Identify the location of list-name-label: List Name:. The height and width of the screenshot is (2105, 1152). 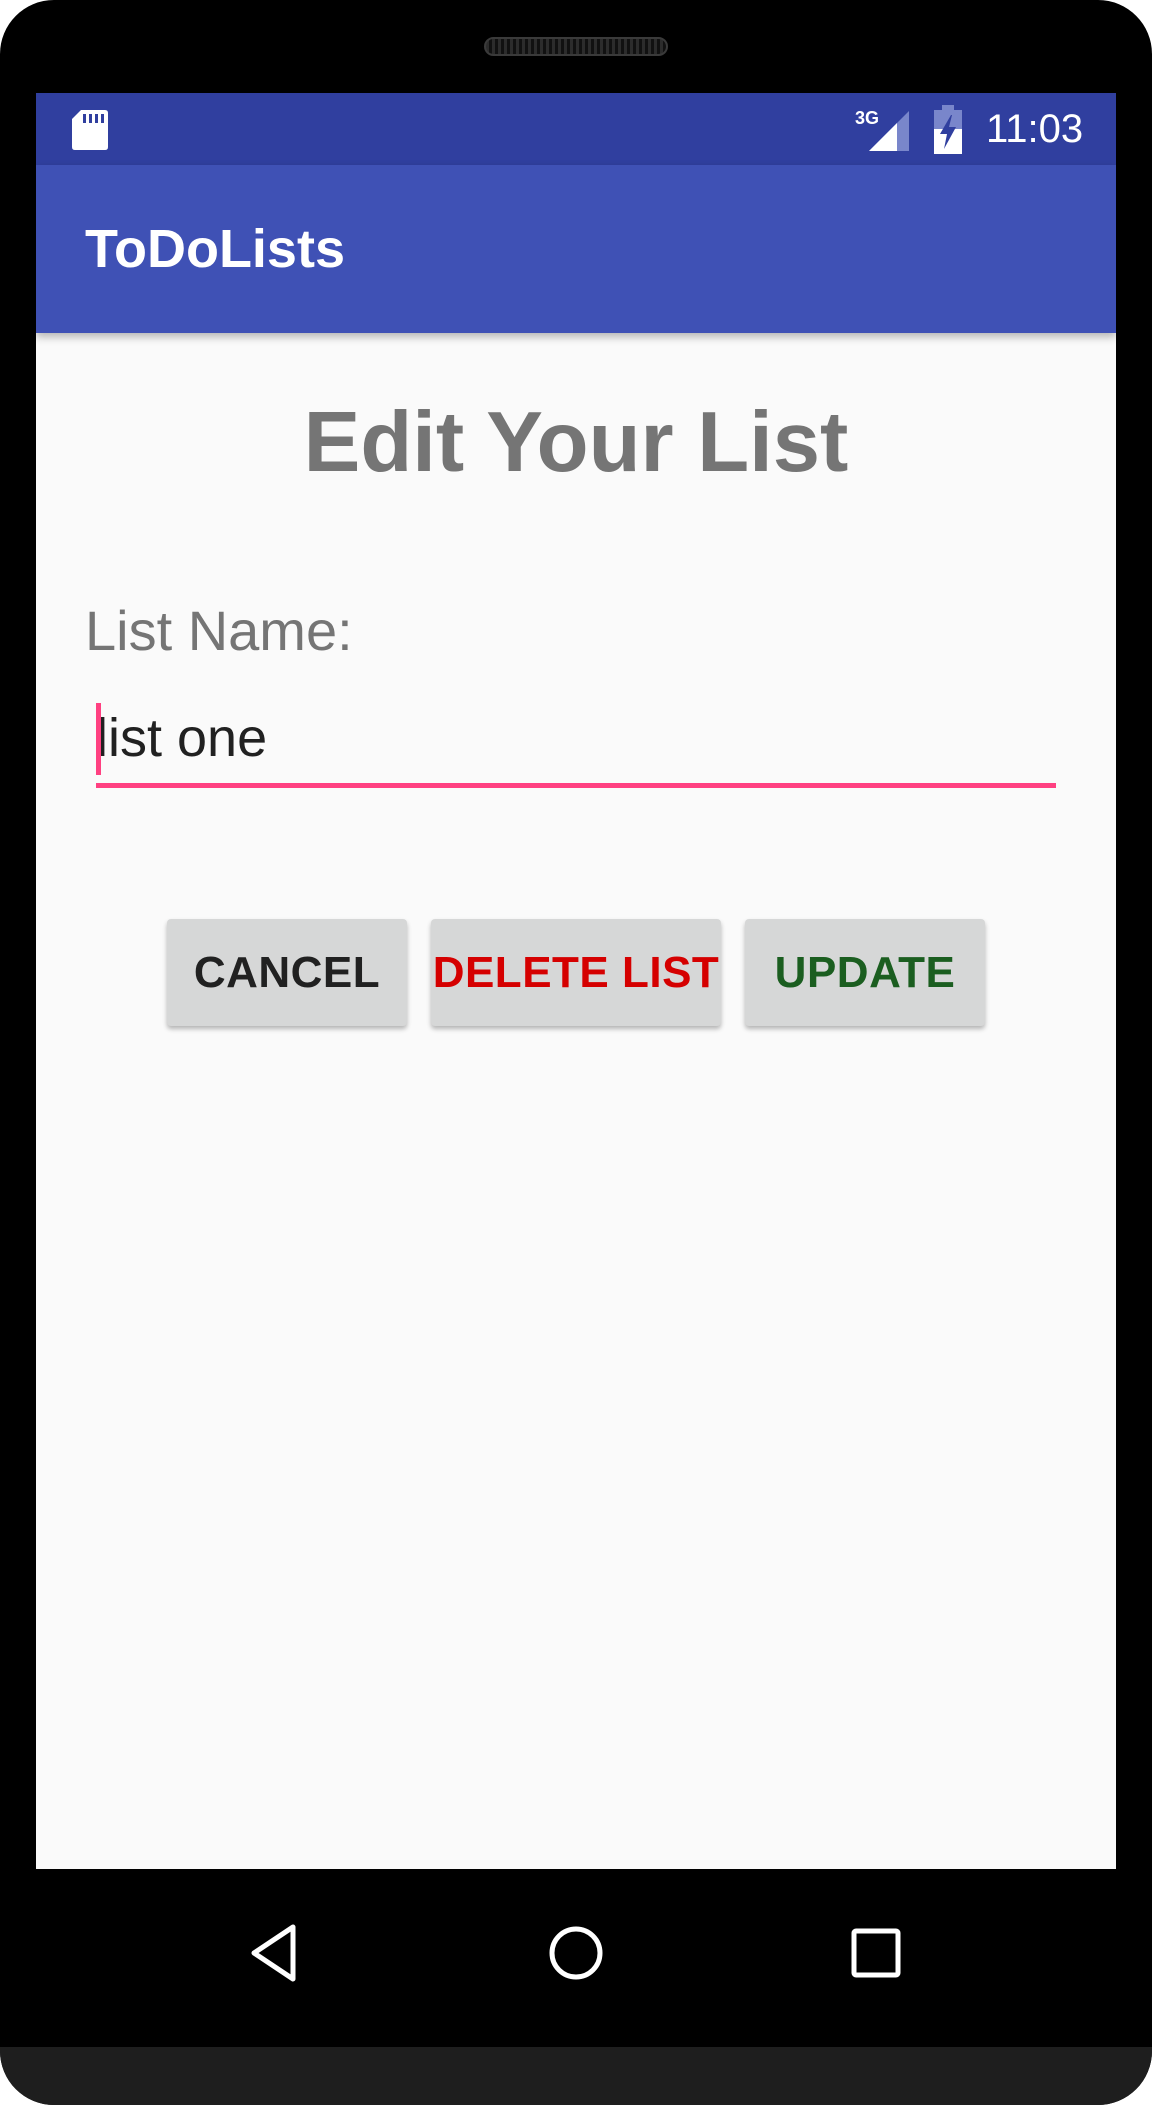
(219, 630).